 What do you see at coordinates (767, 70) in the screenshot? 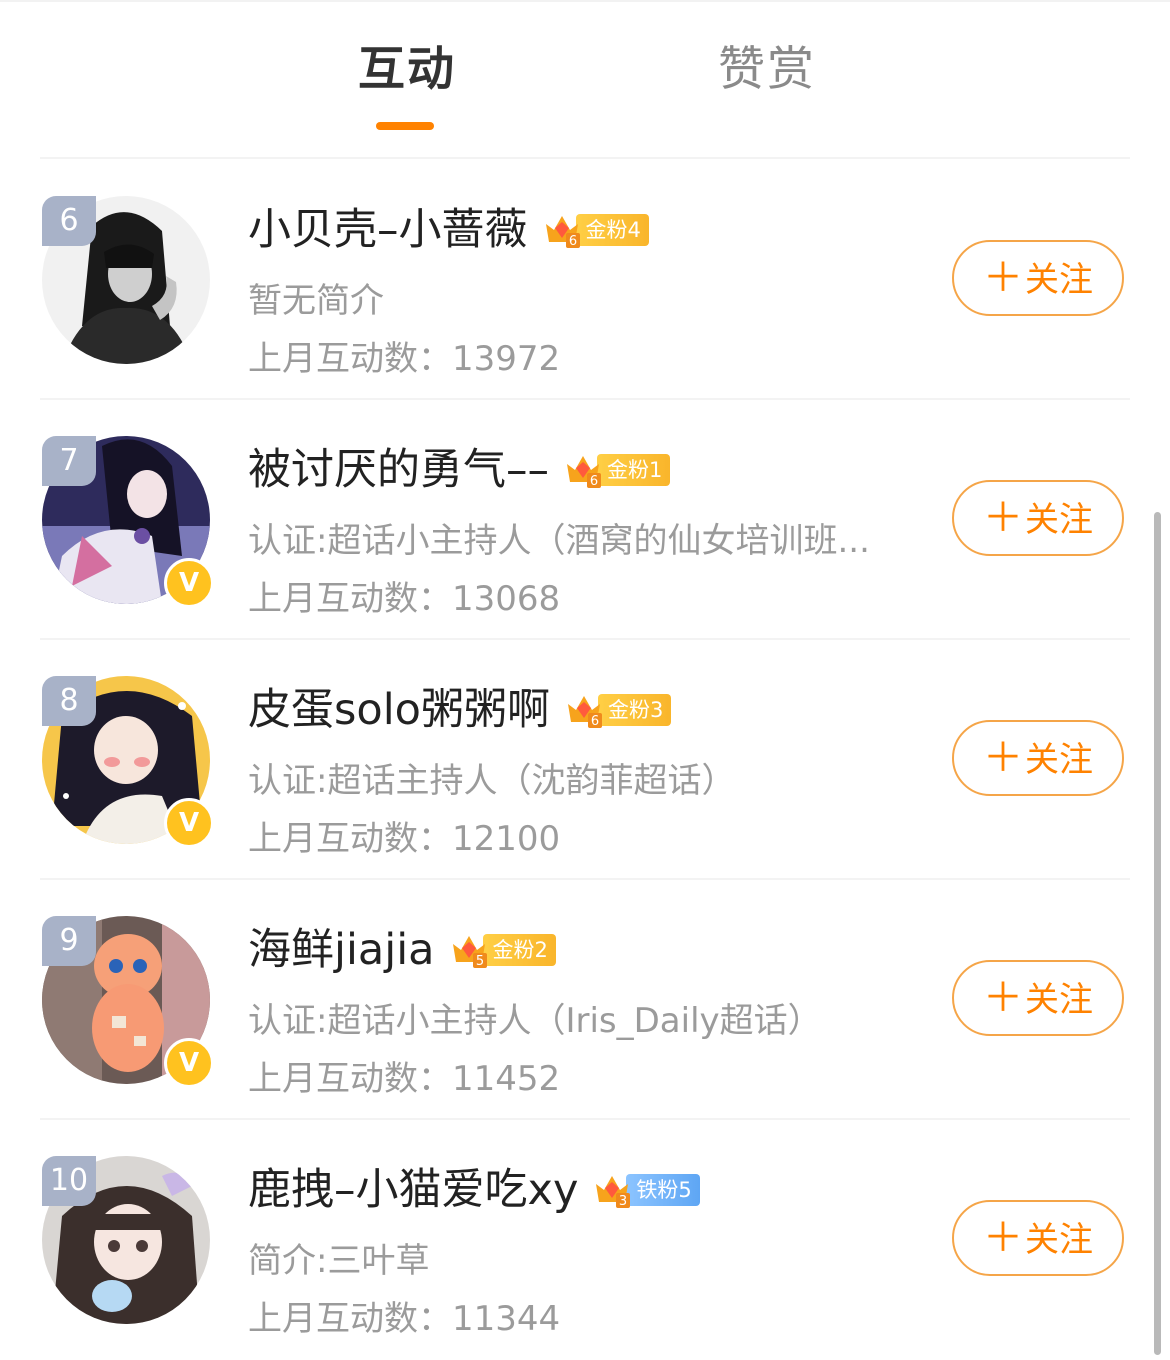
I see `tab-appreciation: 赞赏` at bounding box center [767, 70].